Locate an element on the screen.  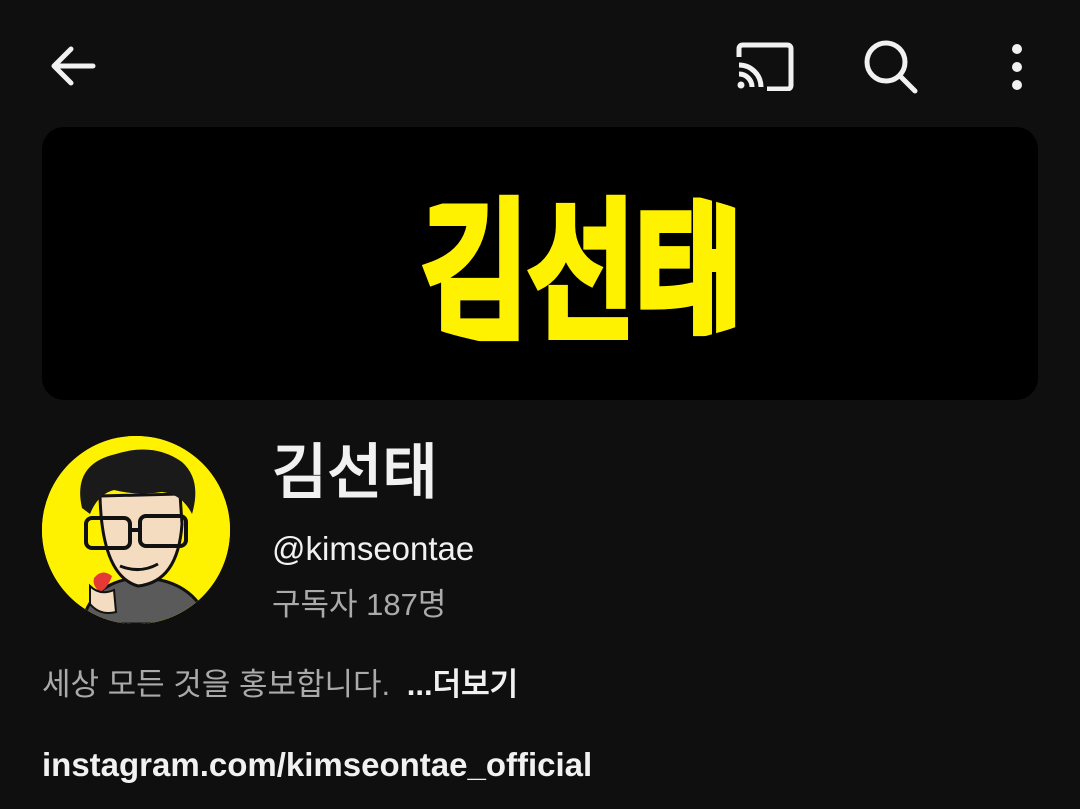
banner-logo: 김선태 is located at coordinates (582, 272).